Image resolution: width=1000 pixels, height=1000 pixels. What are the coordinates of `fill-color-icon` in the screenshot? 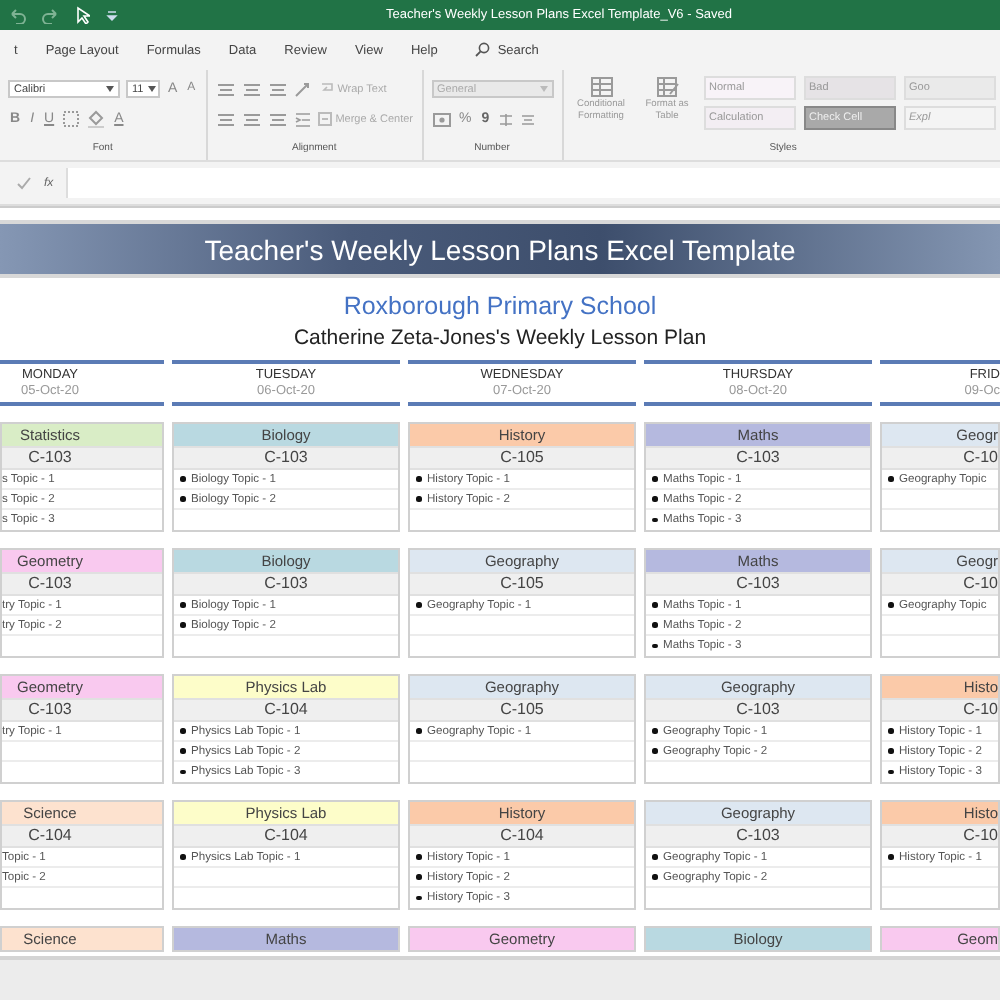 It's located at (96, 119).